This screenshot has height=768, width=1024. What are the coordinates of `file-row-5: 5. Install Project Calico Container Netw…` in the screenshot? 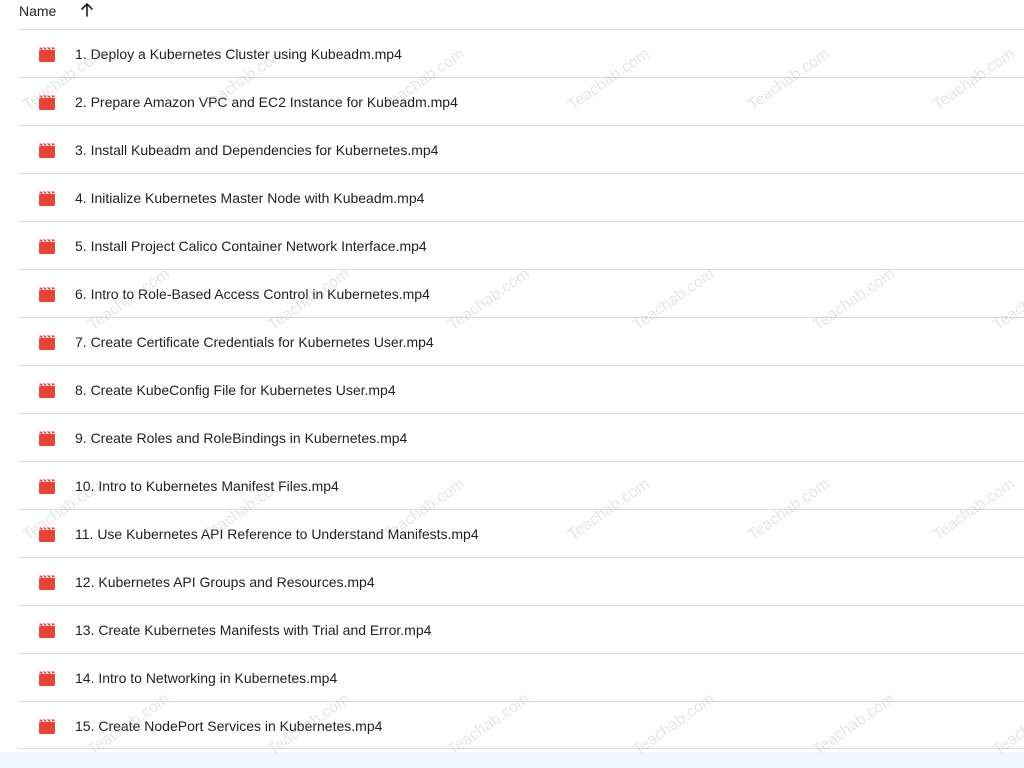 It's located at (521, 245).